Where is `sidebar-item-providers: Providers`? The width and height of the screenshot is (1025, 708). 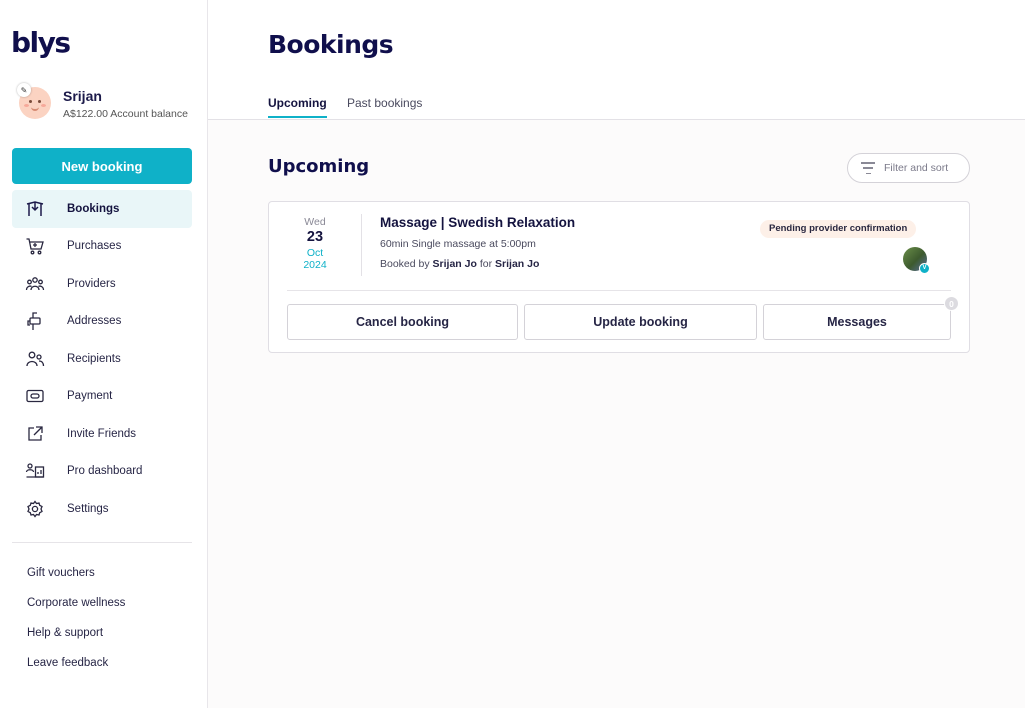 sidebar-item-providers: Providers is located at coordinates (102, 284).